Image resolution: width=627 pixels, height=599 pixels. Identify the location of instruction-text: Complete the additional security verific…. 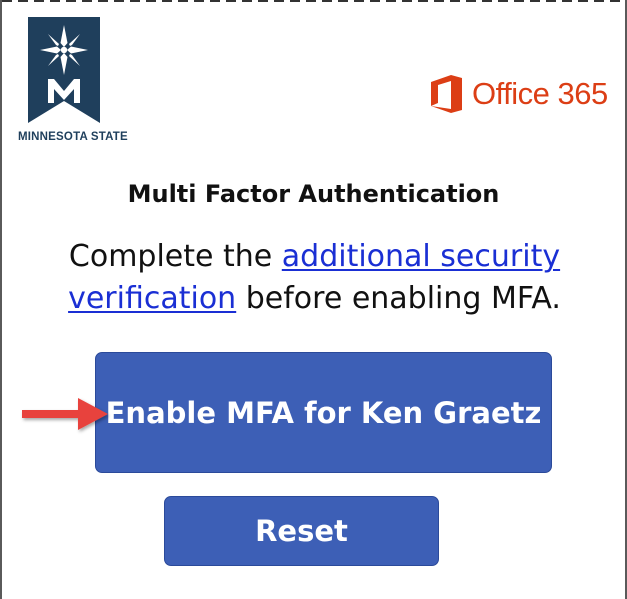
(314, 278).